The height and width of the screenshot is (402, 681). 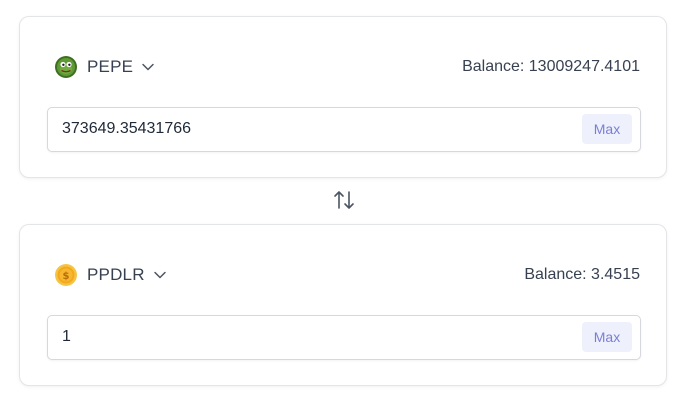 I want to click on to-max-button: Max, so click(x=607, y=337).